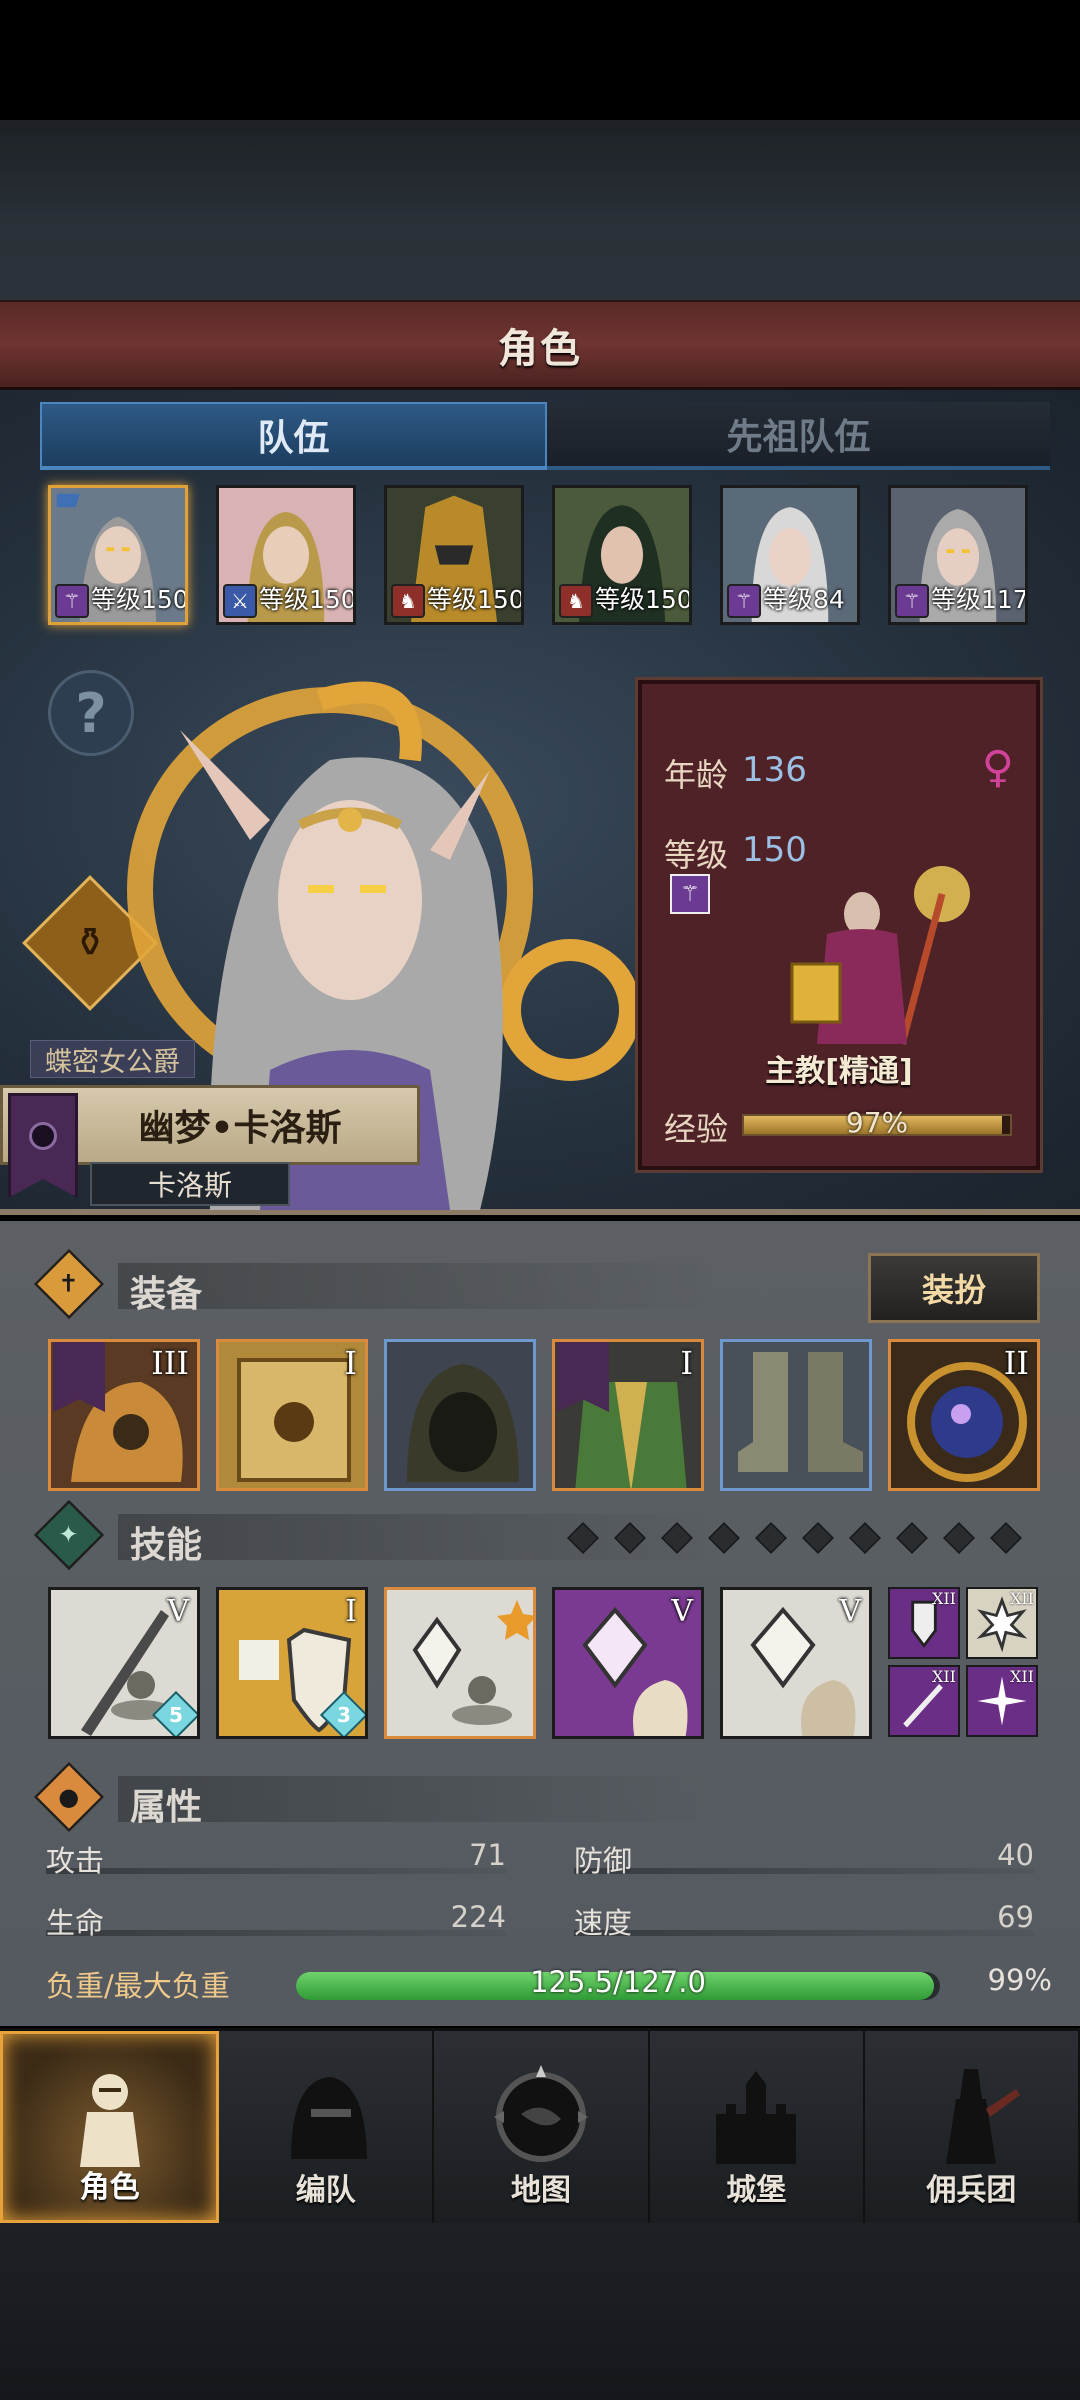 The image size is (1080, 2400). Describe the element at coordinates (924, 1701) in the screenshot. I see `passive-skill-3: XII` at that location.